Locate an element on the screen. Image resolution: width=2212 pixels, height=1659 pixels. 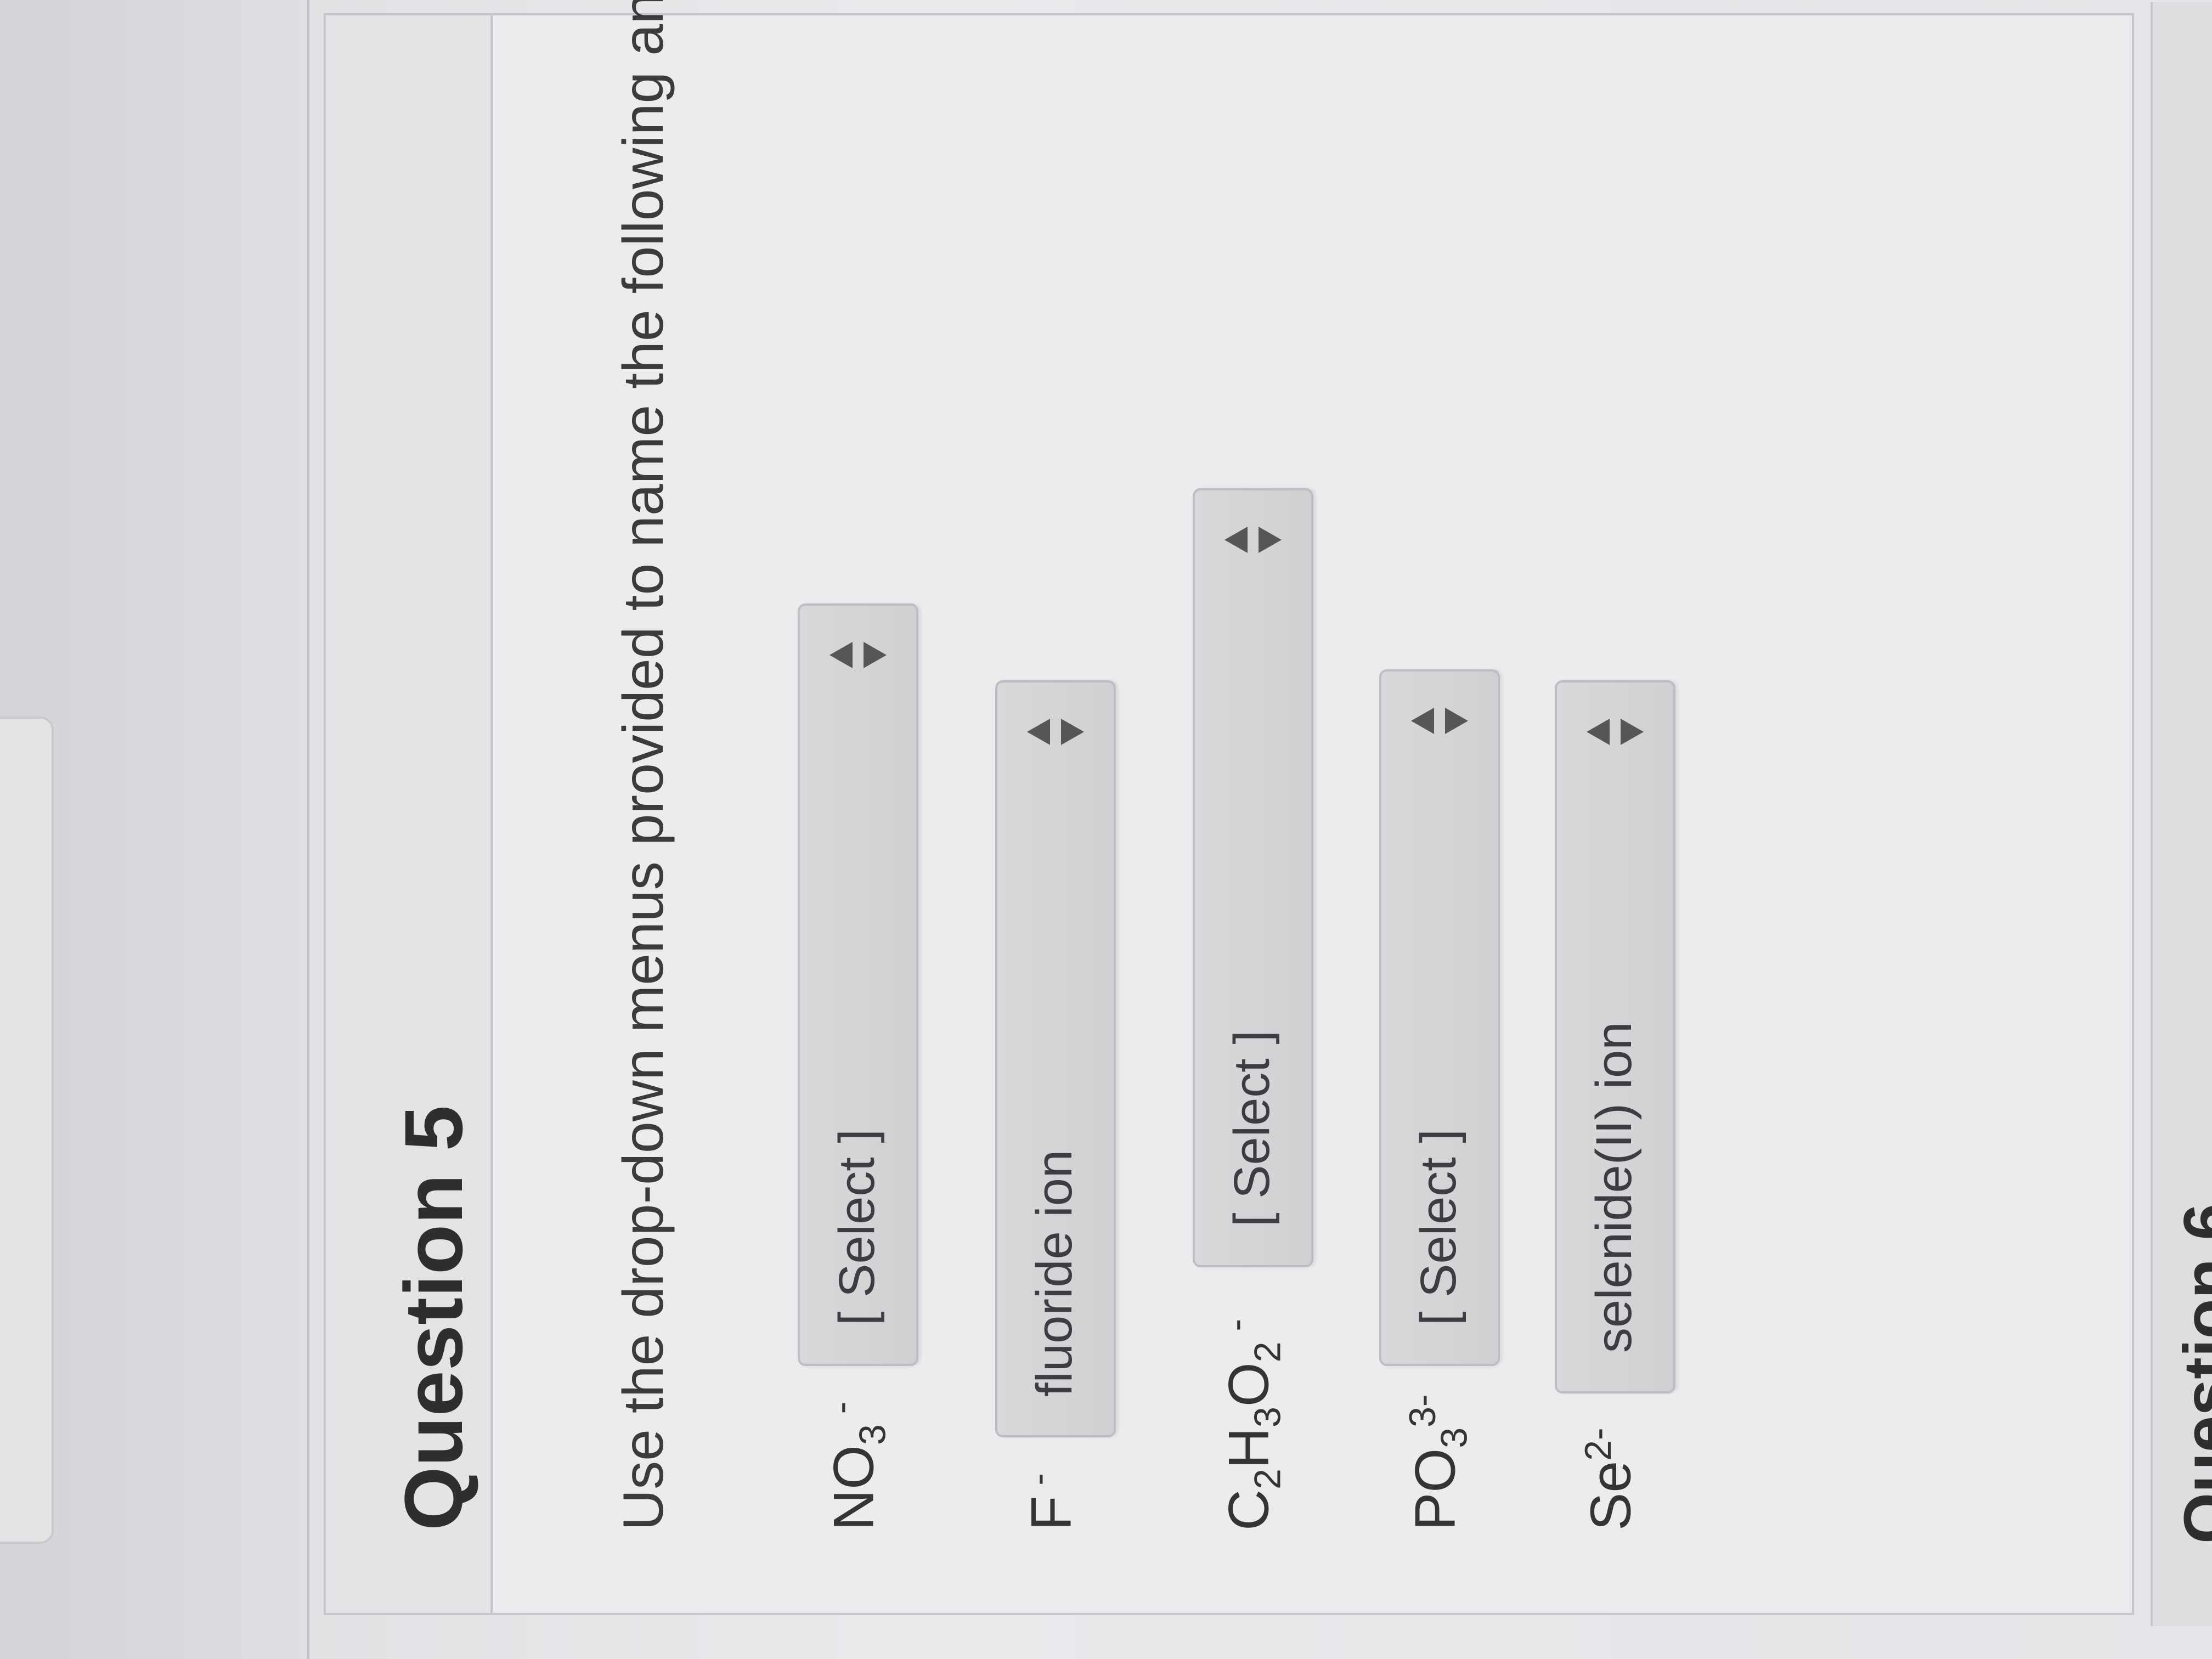
select-value: fluoride ion is located at coordinates (1054, 1273).